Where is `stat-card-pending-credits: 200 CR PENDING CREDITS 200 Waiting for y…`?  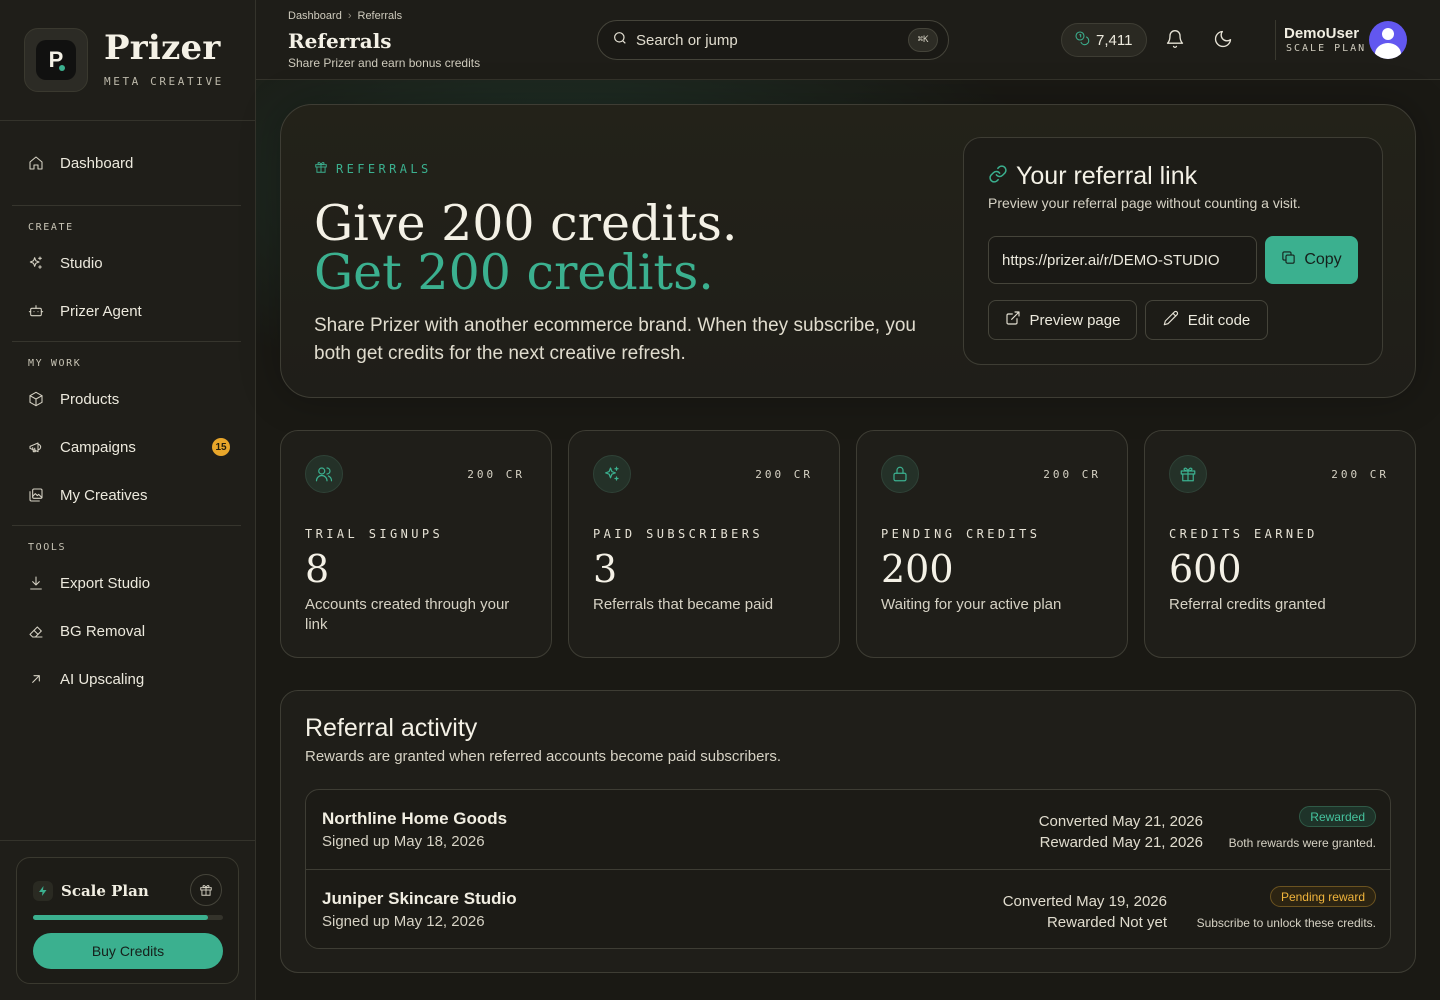
stat-card-pending-credits: 200 CR PENDING CREDITS 200 Waiting for y… is located at coordinates (992, 544).